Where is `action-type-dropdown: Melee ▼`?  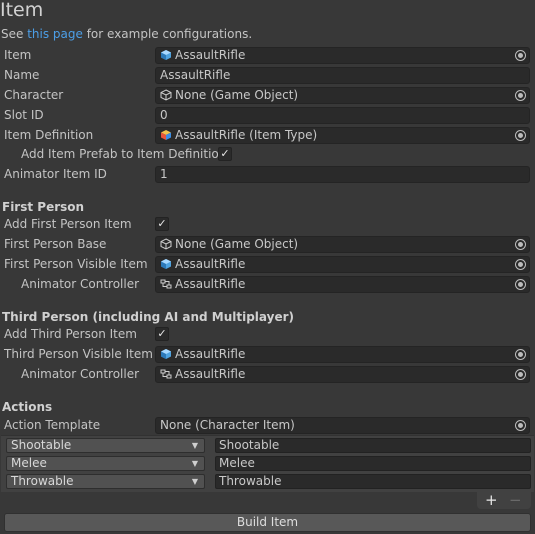
action-type-dropdown: Melee ▼ is located at coordinates (105, 463).